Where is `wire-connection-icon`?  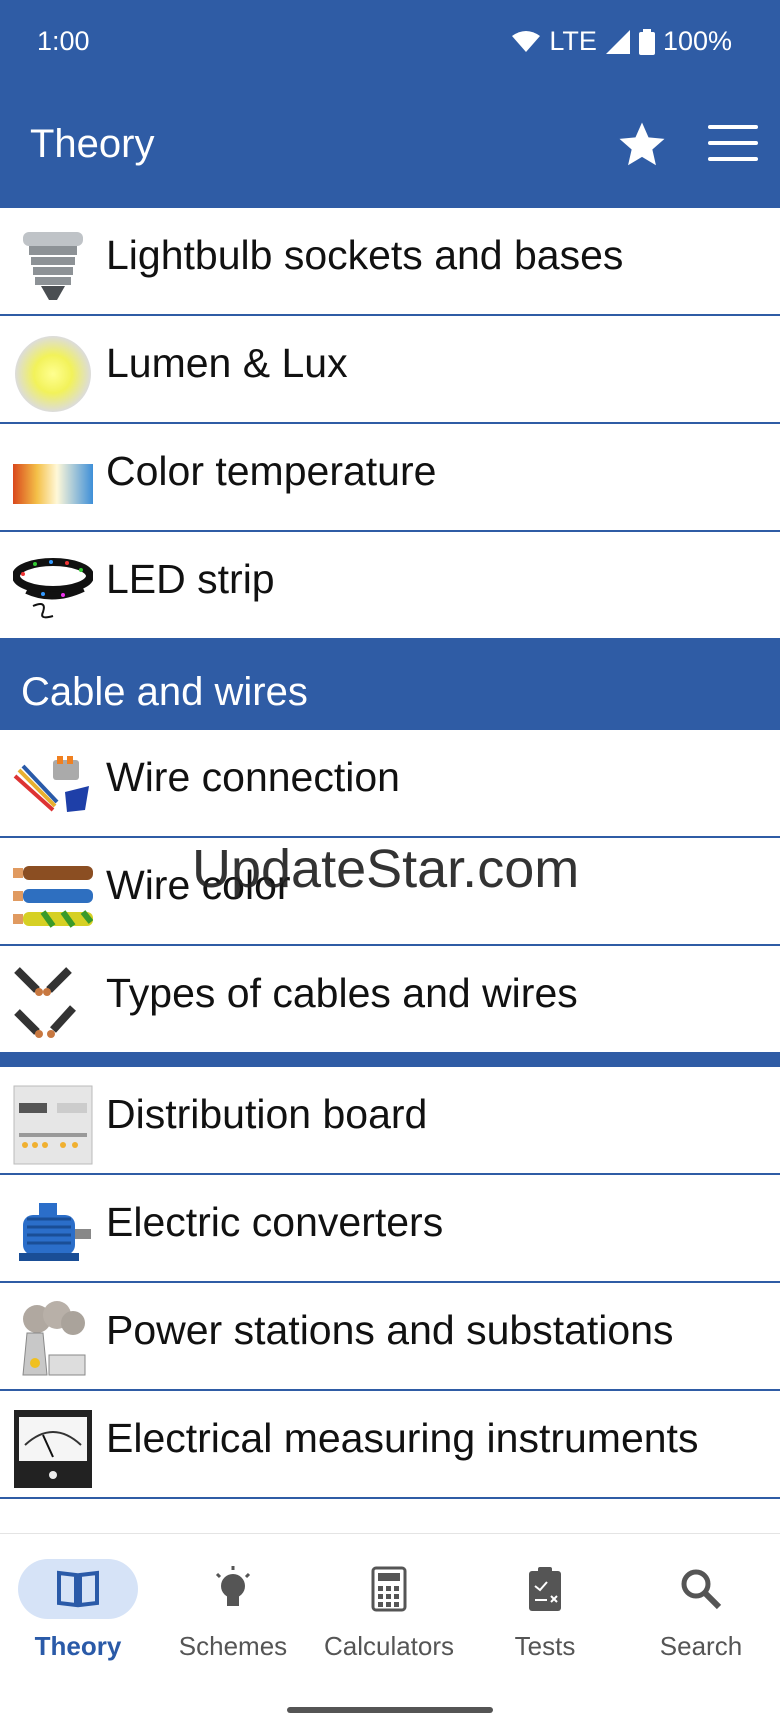 wire-connection-icon is located at coordinates (51, 784).